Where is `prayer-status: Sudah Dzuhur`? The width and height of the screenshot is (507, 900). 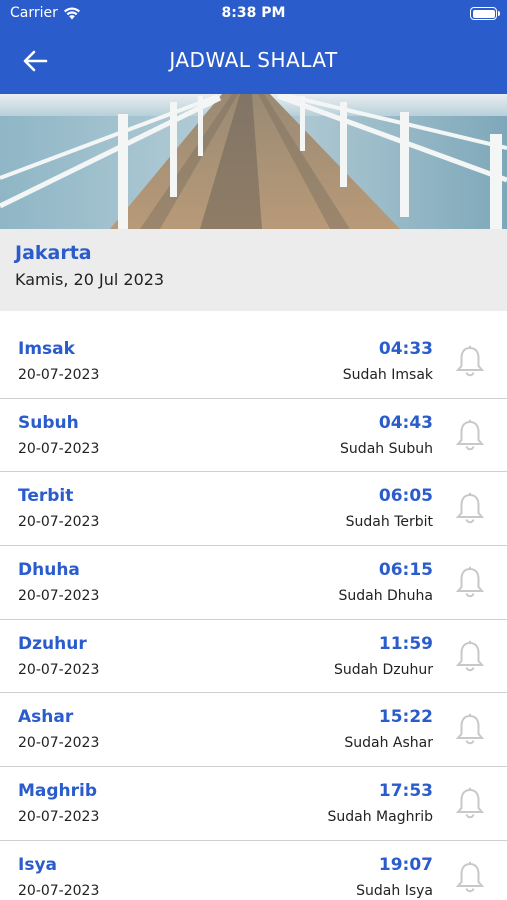
prayer-status: Sudah Dzuhur is located at coordinates (383, 669).